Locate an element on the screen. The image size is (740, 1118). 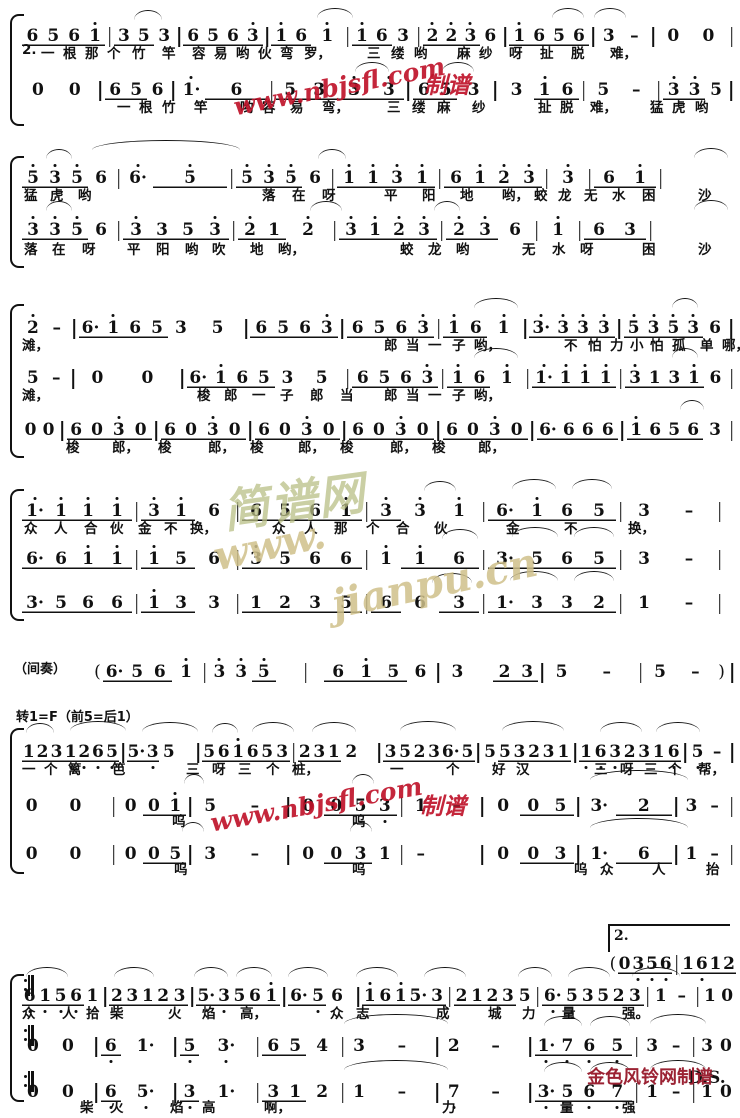
lyric-line-1: 猛虎哟 落在呀 平阳地 哟，蛟龙 无水困 沙 is located at coordinates (368, 196).